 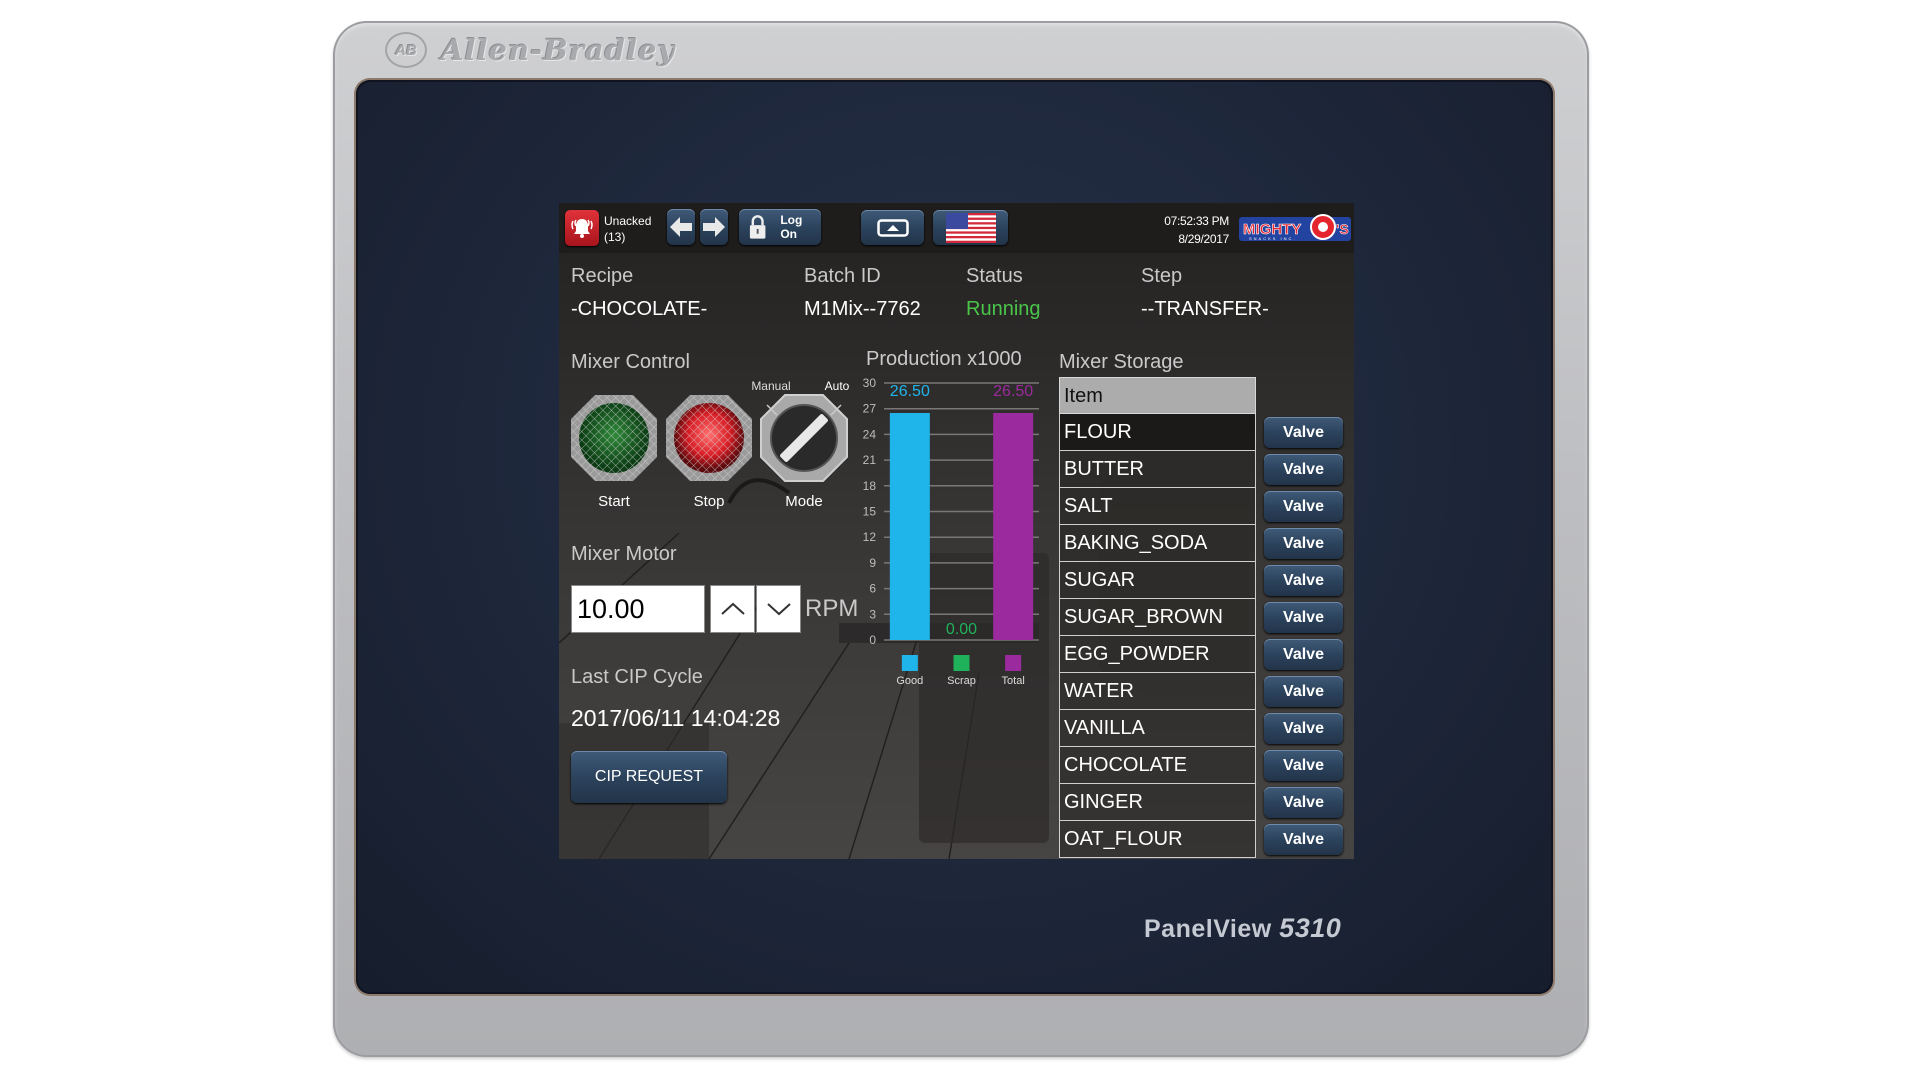 I want to click on date: 8/29/2017, so click(x=1203, y=239).